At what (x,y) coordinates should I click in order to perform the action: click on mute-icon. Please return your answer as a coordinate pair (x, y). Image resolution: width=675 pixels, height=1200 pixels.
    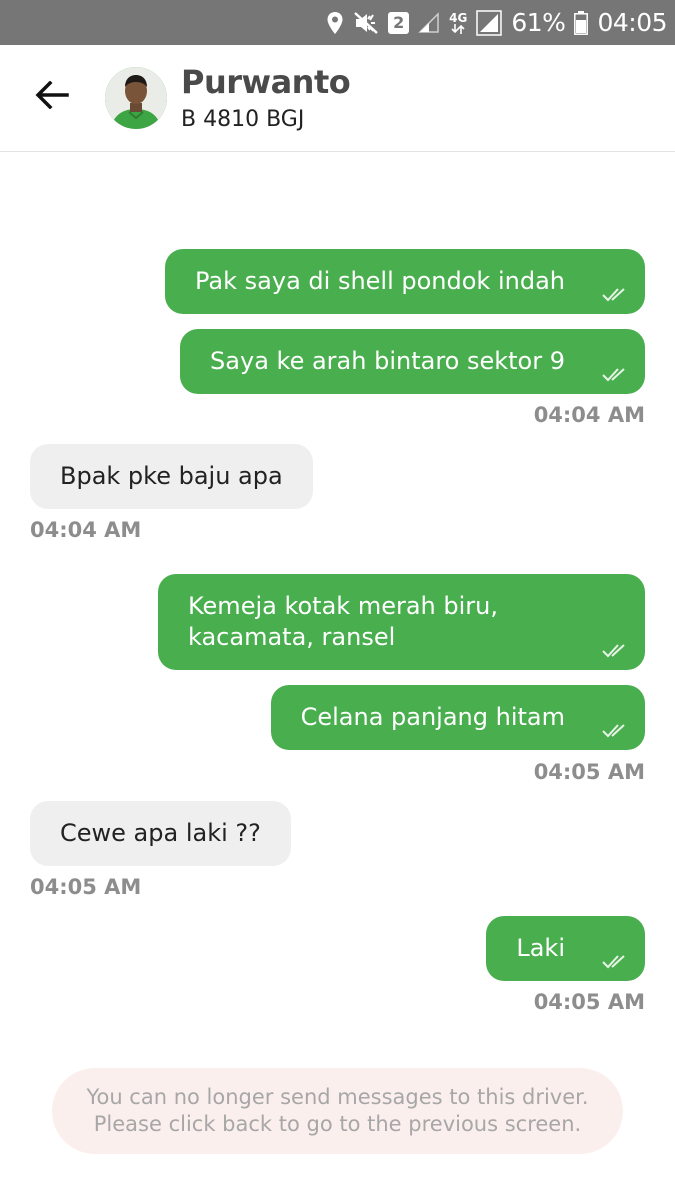
    Looking at the image, I should click on (366, 23).